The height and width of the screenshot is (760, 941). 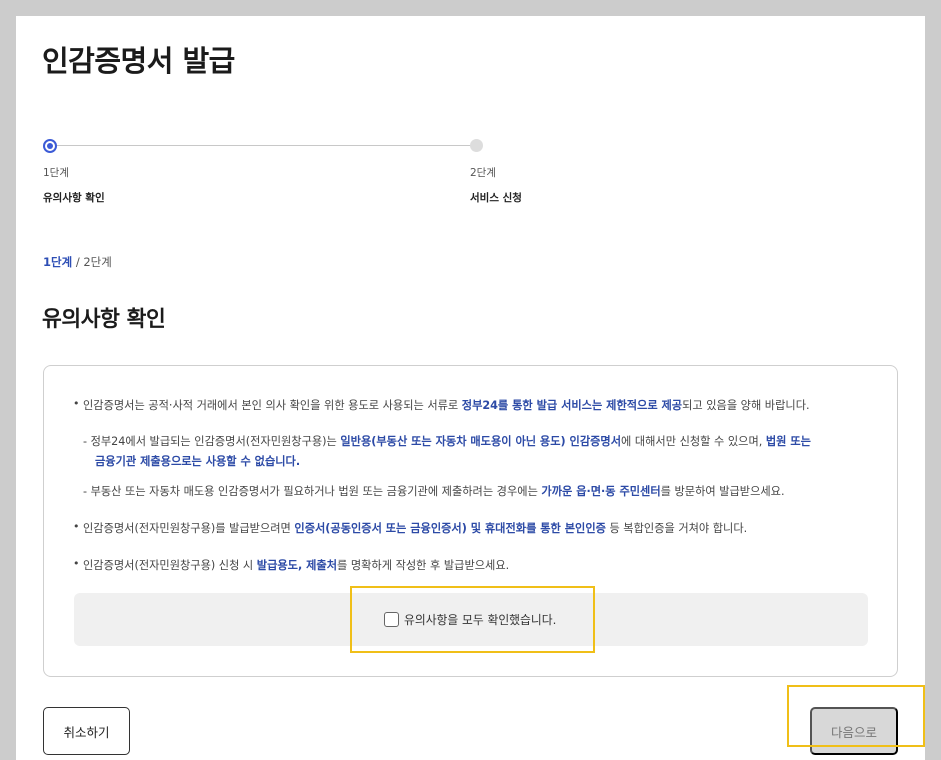 What do you see at coordinates (86, 731) in the screenshot?
I see `cancel-button: 취소하기` at bounding box center [86, 731].